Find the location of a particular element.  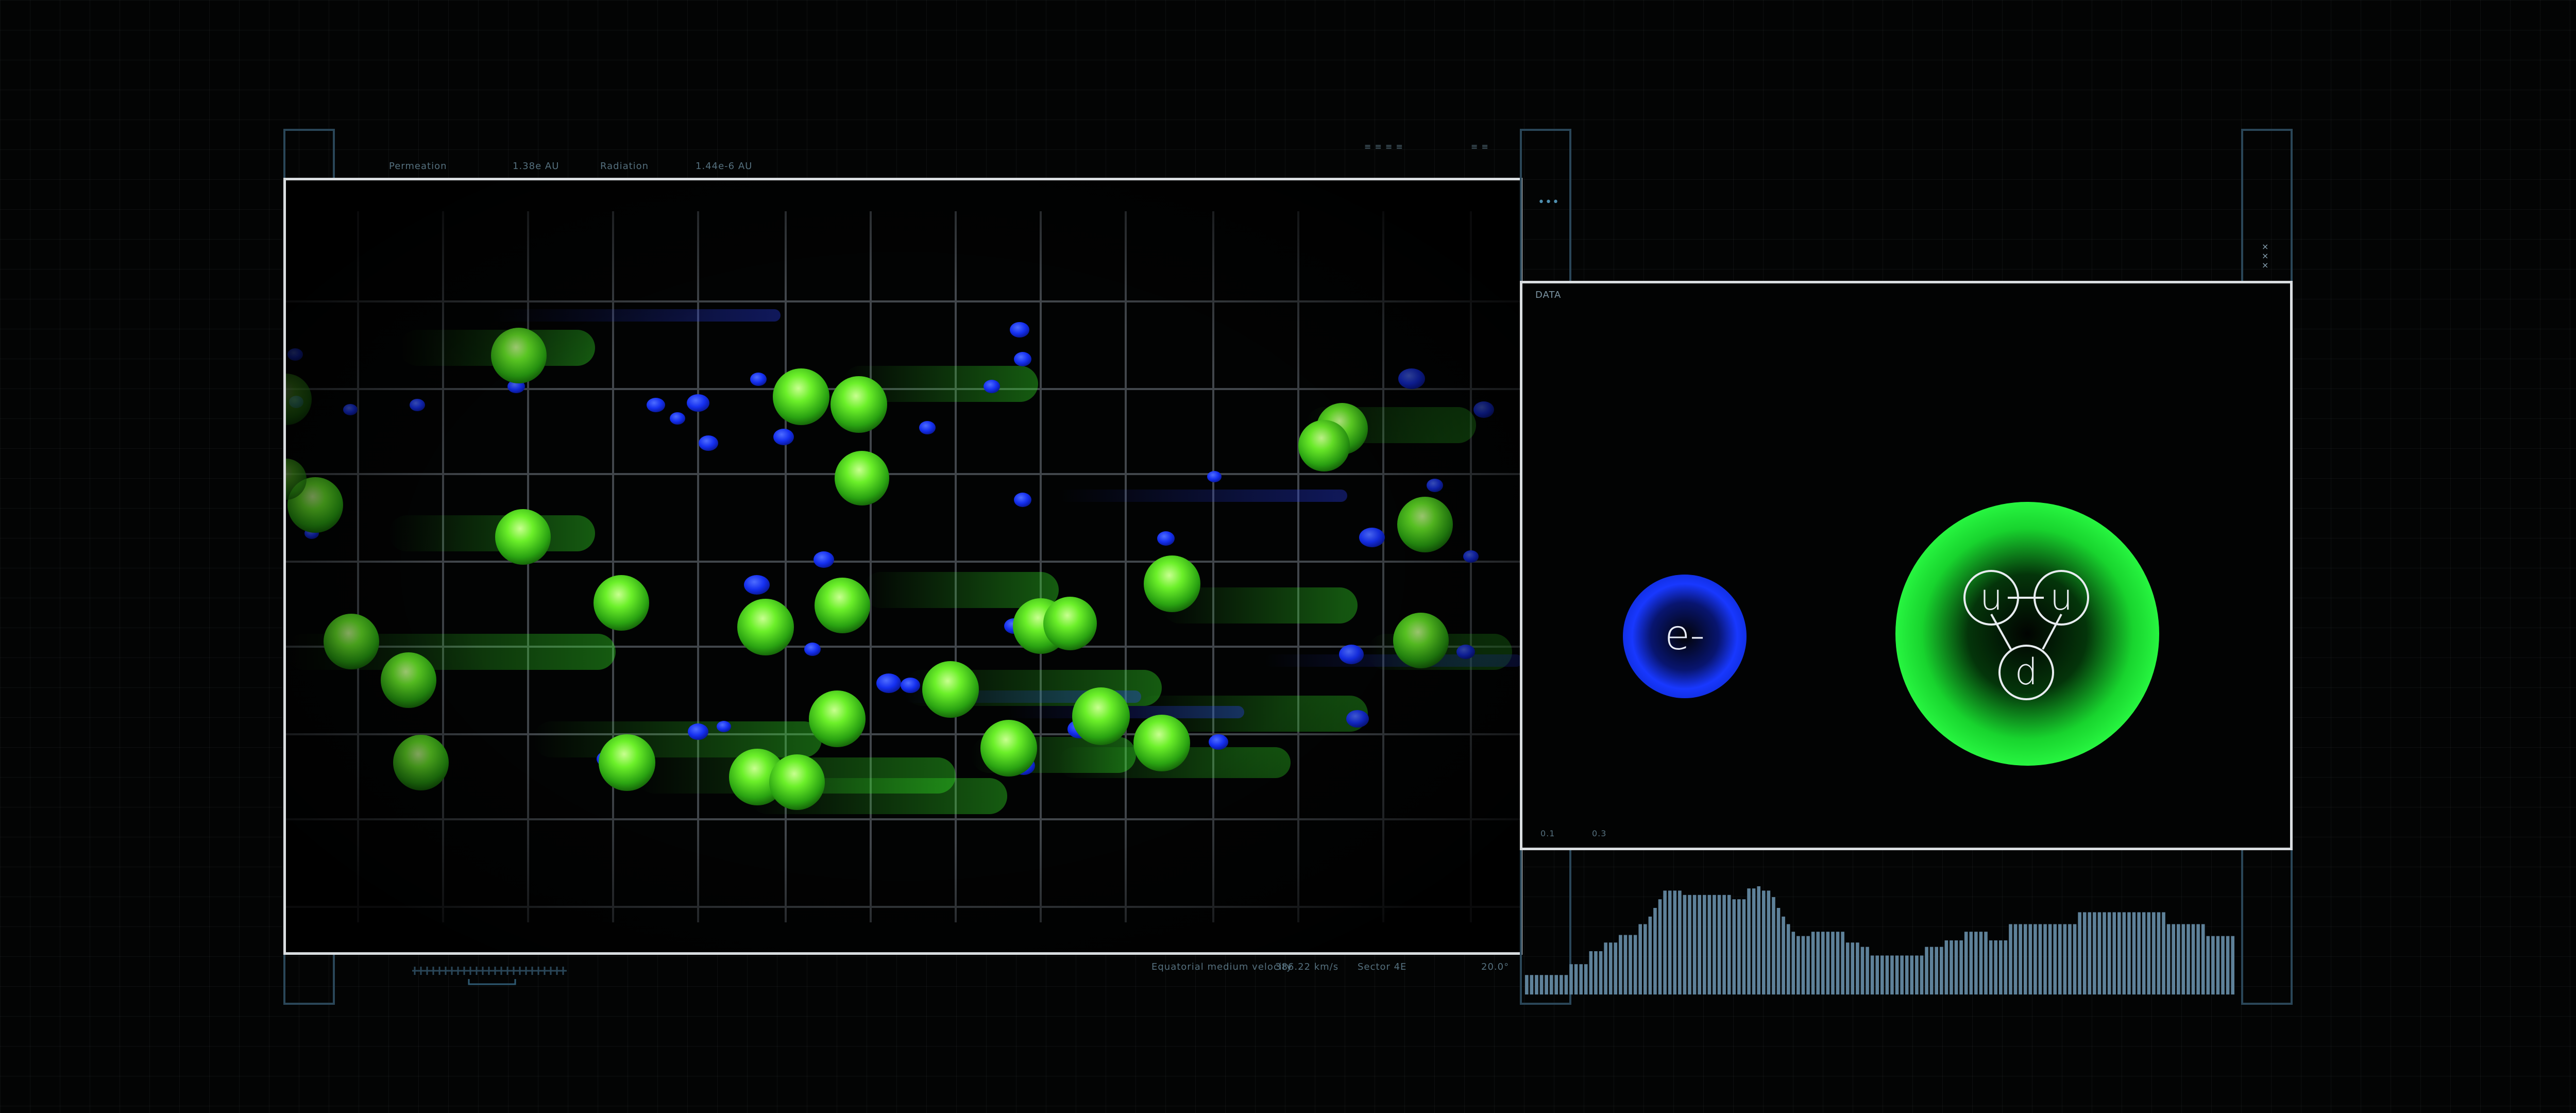

label-angle: 20.0° is located at coordinates (1495, 967).